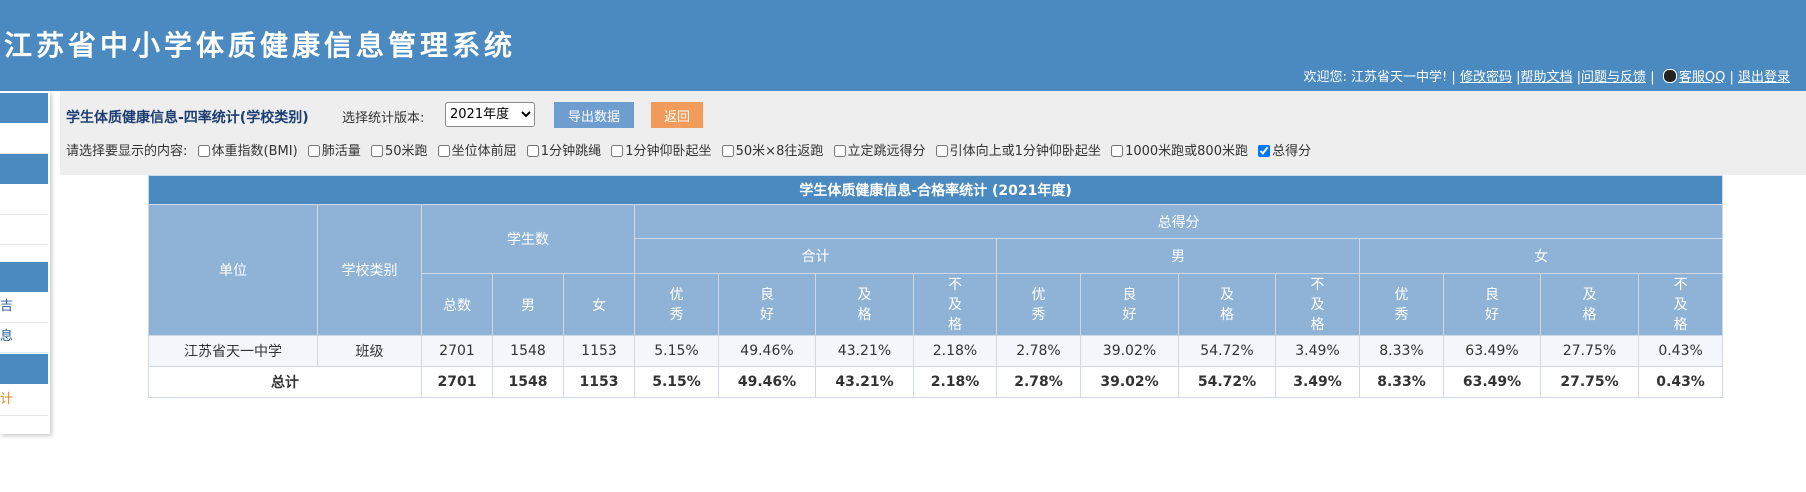 Image resolution: width=1806 pixels, height=492 pixels. I want to click on total-rate: 3.49%, so click(1317, 382).